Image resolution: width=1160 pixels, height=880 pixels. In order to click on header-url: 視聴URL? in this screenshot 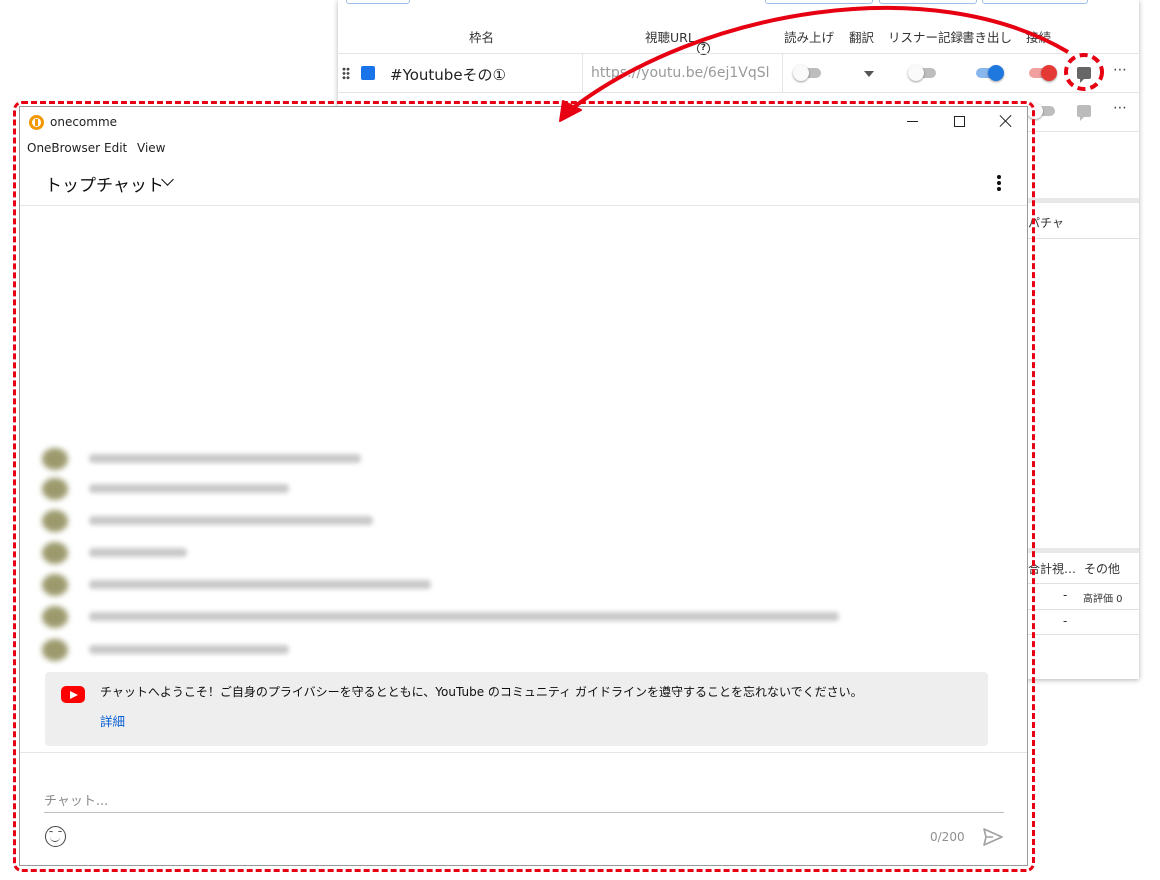, I will do `click(677, 41)`.